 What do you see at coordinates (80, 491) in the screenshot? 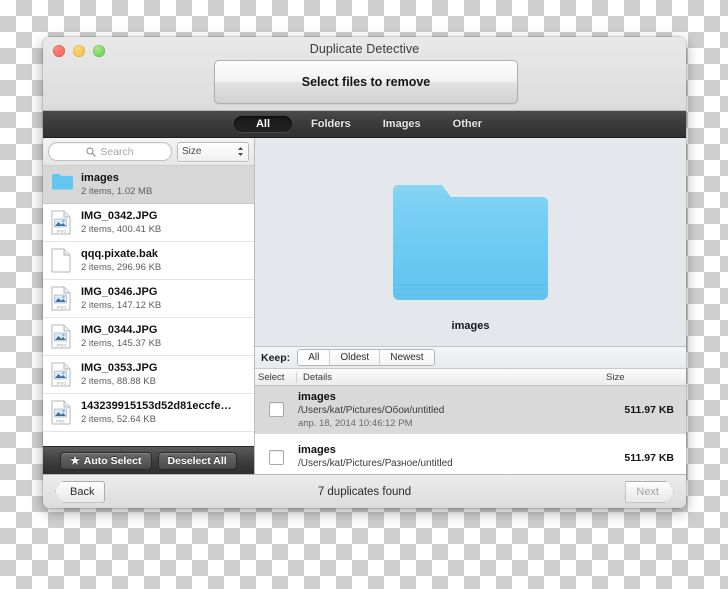
I see `back-button: Back` at bounding box center [80, 491].